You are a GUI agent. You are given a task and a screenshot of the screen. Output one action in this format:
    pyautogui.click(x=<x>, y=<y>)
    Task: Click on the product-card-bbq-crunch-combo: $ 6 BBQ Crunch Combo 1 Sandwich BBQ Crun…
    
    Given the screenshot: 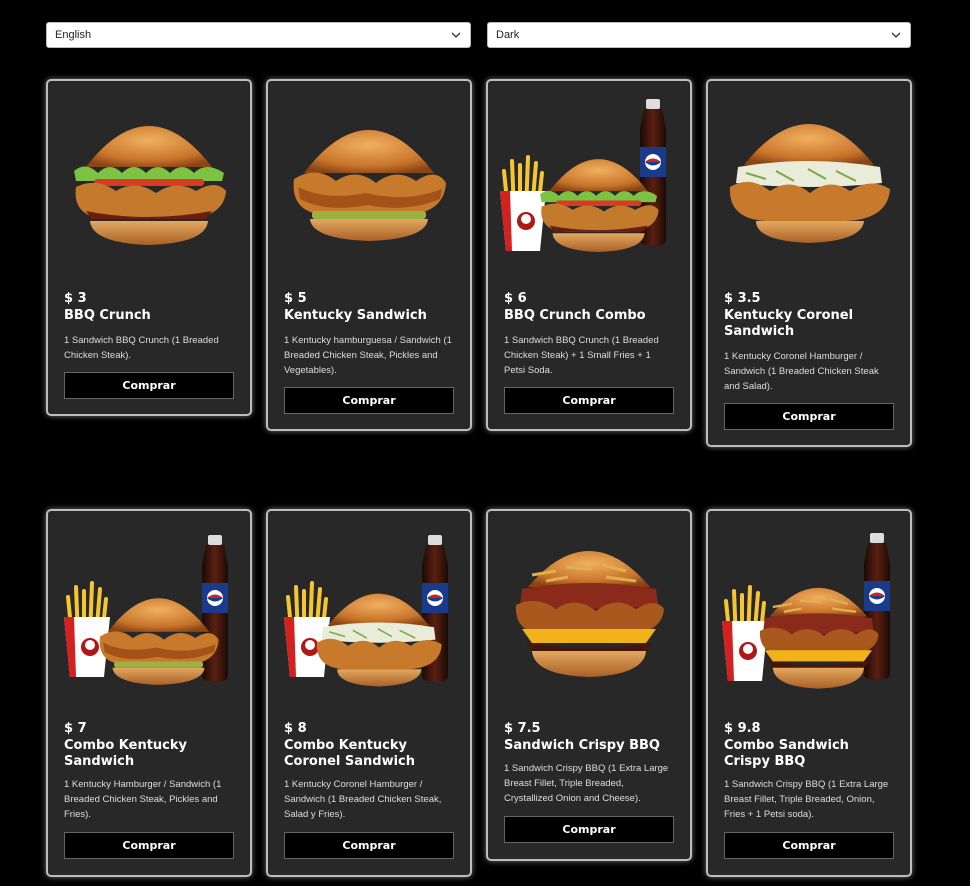 What is the action you would take?
    pyautogui.click(x=589, y=255)
    